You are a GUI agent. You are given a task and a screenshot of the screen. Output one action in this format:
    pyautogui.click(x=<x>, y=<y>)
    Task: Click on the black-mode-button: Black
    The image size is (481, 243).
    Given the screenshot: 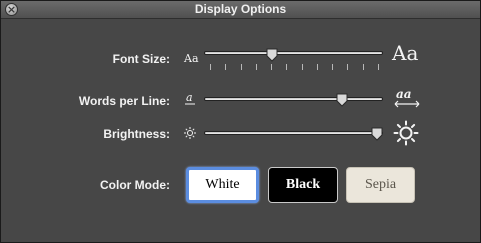 What is the action you would take?
    pyautogui.click(x=303, y=185)
    